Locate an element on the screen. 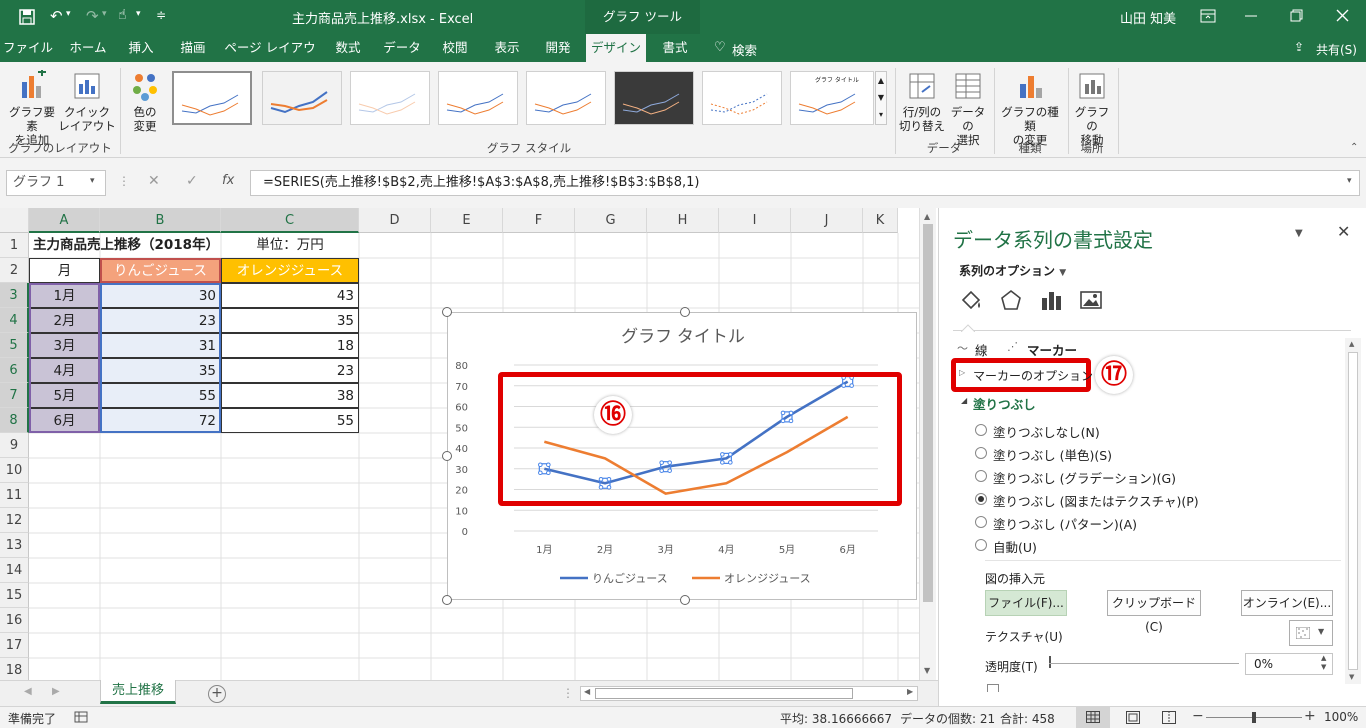  row-header: 15 is located at coordinates (14, 595).